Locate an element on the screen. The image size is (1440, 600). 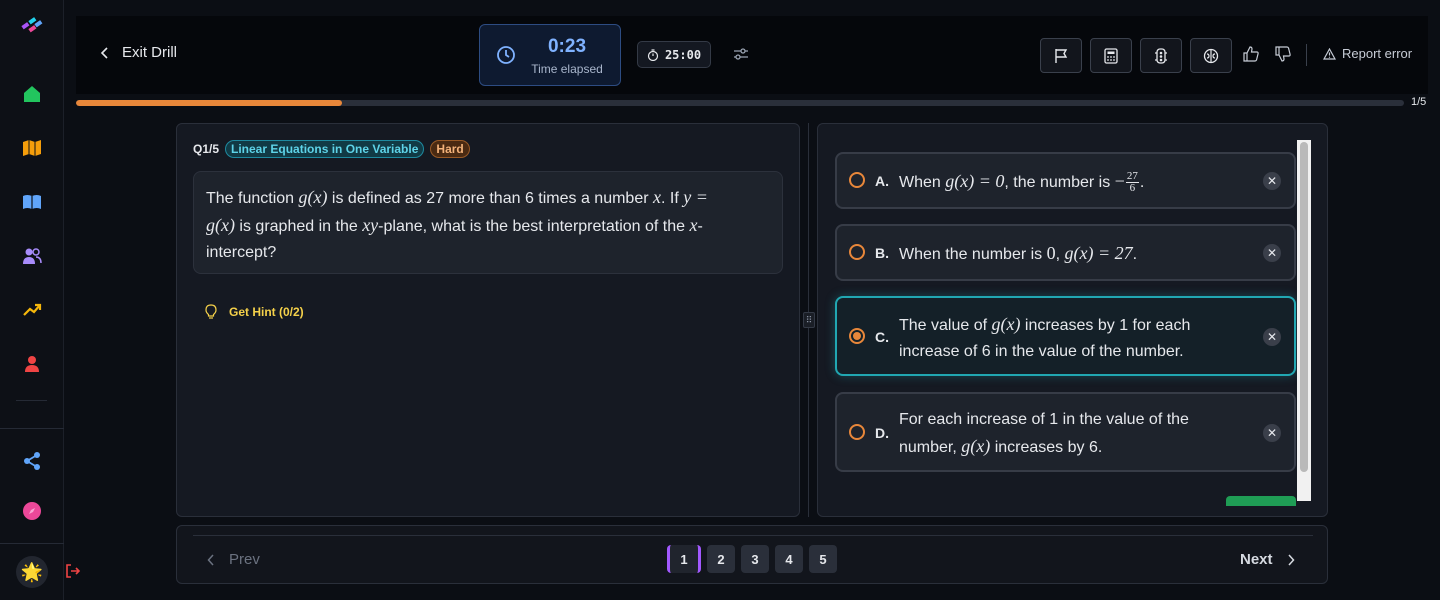
page-button-1: 1 is located at coordinates (684, 559).